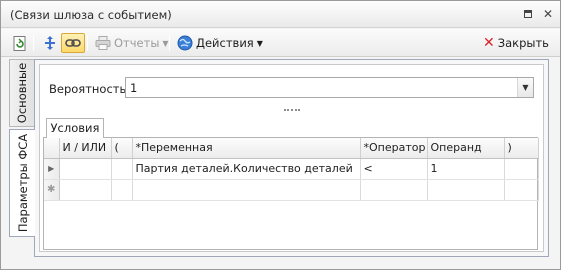  I want to click on column-header-operator: *Оператор, so click(394, 148).